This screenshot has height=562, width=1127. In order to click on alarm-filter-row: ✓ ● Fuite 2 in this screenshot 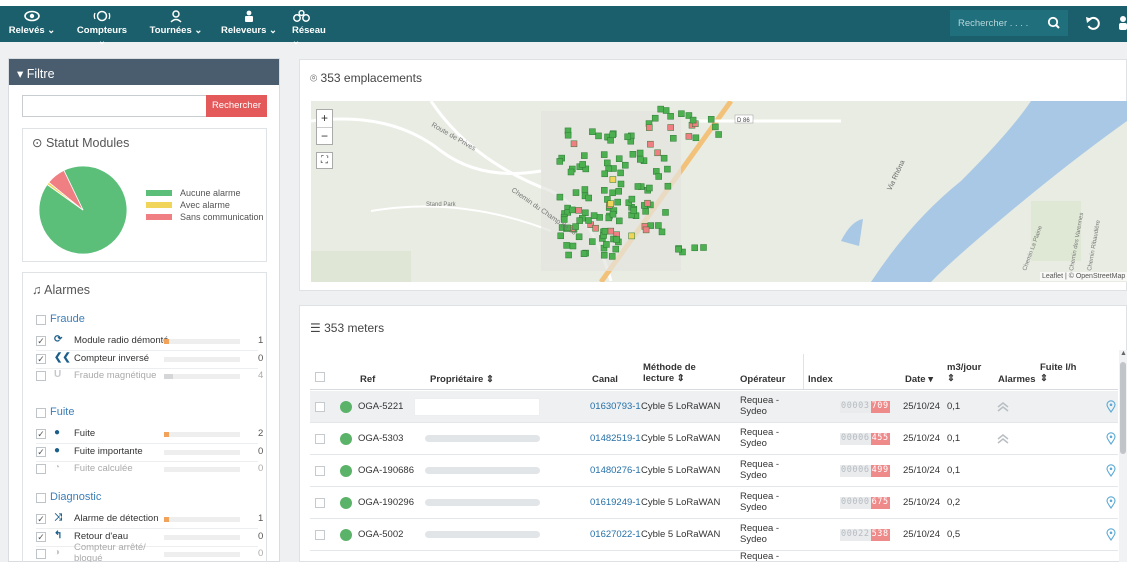, I will do `click(156, 434)`.